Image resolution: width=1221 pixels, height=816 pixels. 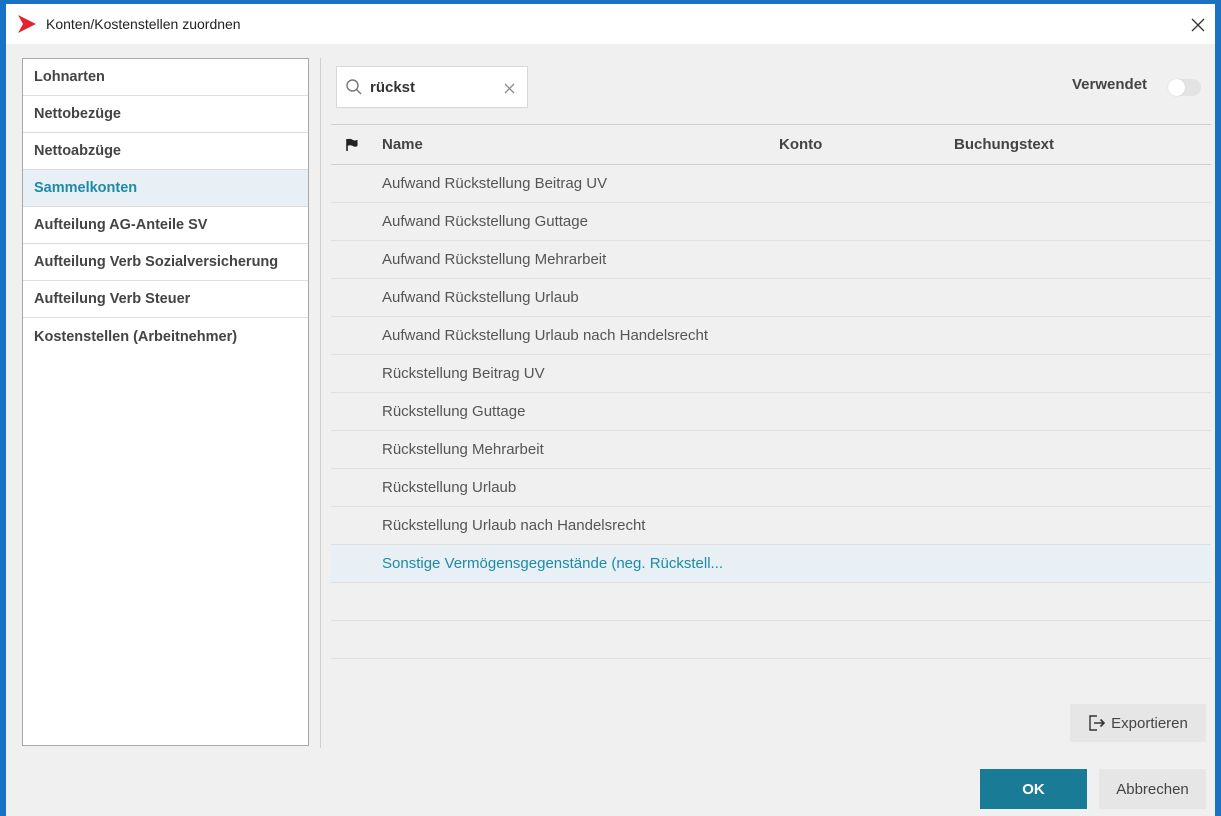 I want to click on close-button, so click(x=1198, y=25).